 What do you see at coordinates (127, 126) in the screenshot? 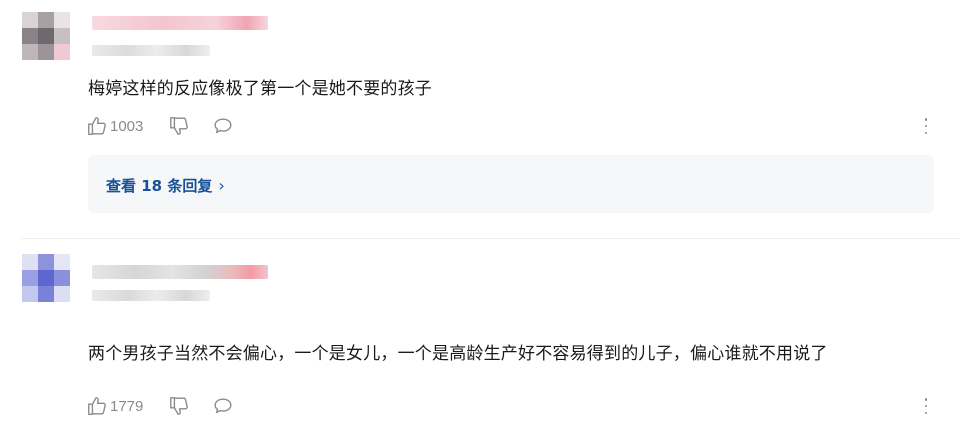
I see `like-count: 1003` at bounding box center [127, 126].